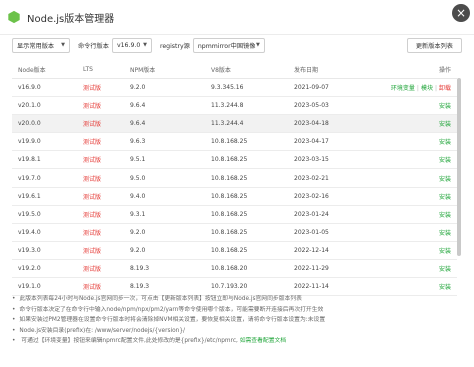  I want to click on cell-node-version: v16.9.0, so click(44, 88).